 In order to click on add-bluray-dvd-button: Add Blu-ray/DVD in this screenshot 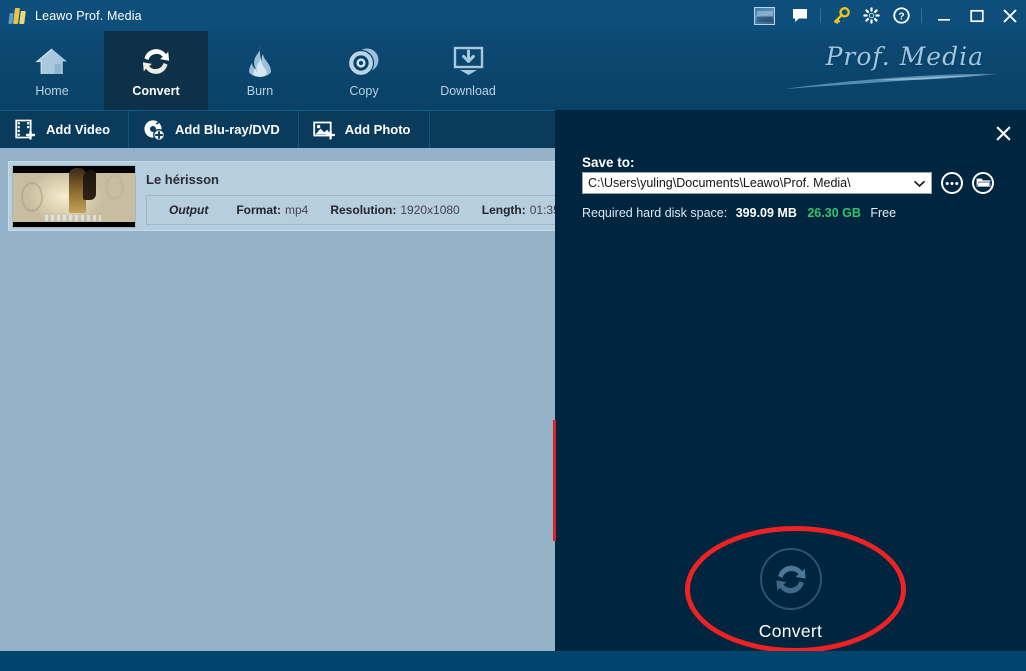, I will do `click(214, 129)`.